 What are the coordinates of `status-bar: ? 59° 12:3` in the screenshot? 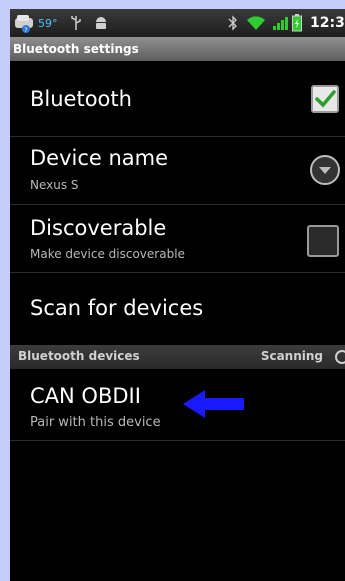 It's located at (177, 23).